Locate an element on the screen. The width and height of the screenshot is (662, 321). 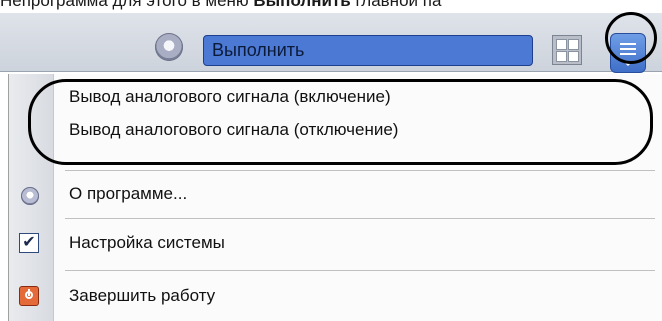
power-exit-icon is located at coordinates (29, 296).